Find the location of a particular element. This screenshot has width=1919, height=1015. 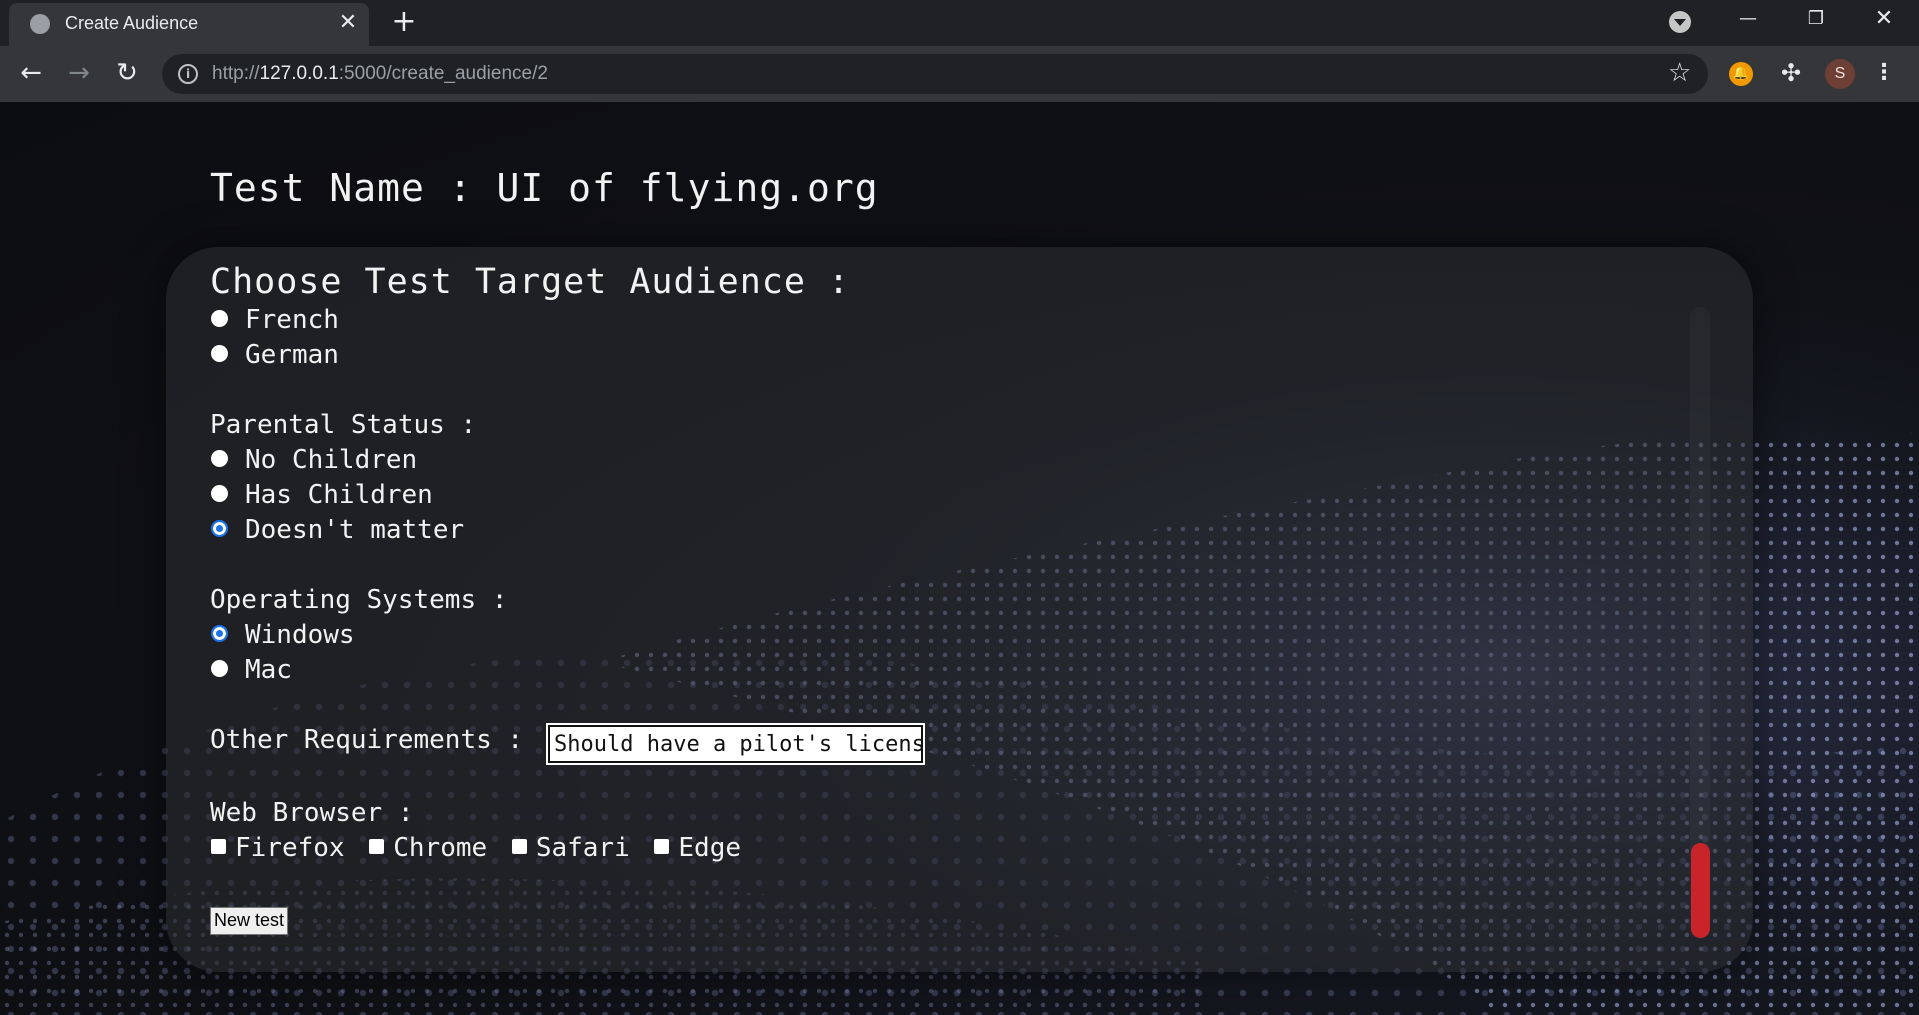

checkbox-option-chrome: Chrome is located at coordinates (427, 848).